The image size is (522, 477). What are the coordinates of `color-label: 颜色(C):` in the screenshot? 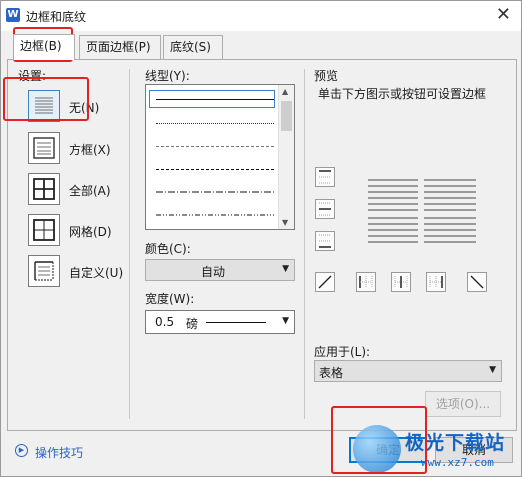 It's located at (168, 249).